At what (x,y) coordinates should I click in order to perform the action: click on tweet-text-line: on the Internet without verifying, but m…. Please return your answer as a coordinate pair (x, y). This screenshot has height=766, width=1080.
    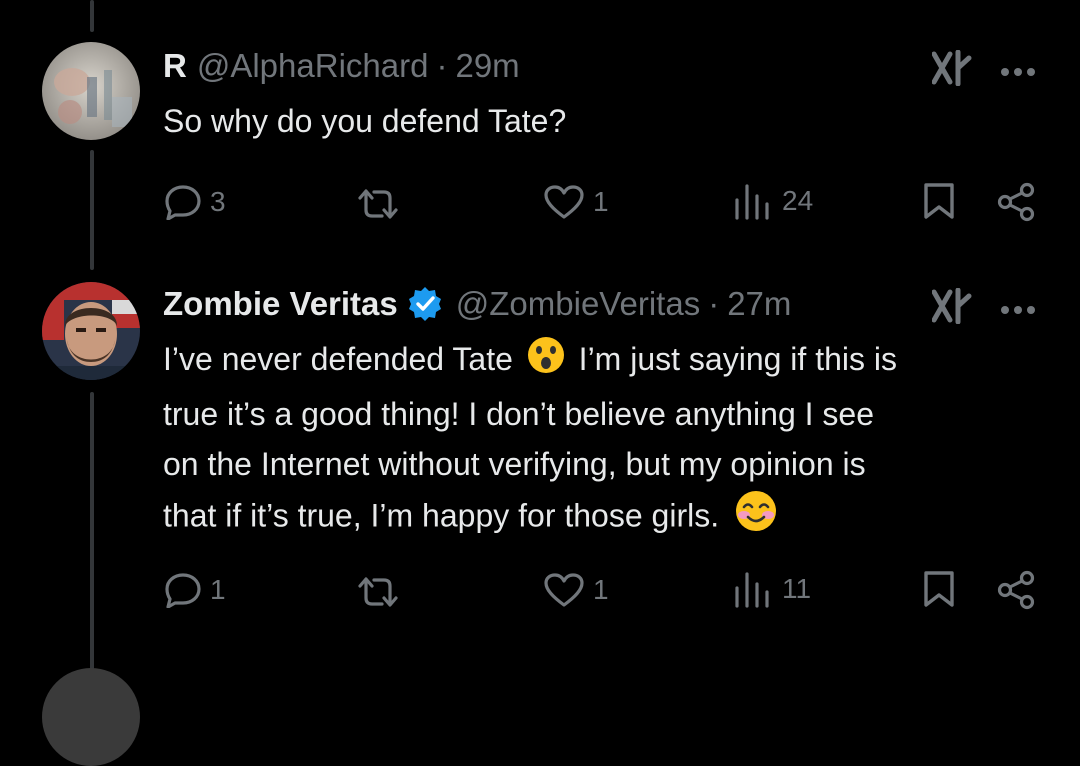
    Looking at the image, I should click on (514, 463).